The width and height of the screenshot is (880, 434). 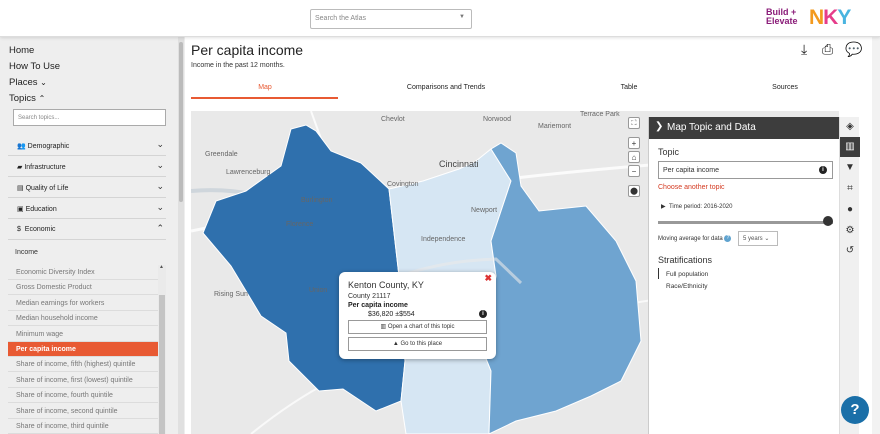 I want to click on moving-average-select: 5 years ⌄, so click(x=758, y=238).